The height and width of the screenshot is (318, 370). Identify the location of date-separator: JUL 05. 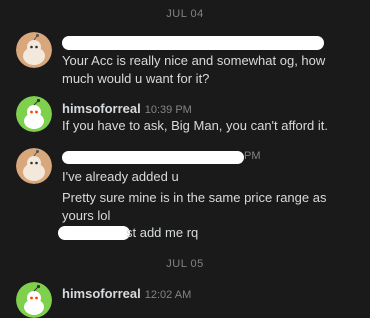
(185, 264).